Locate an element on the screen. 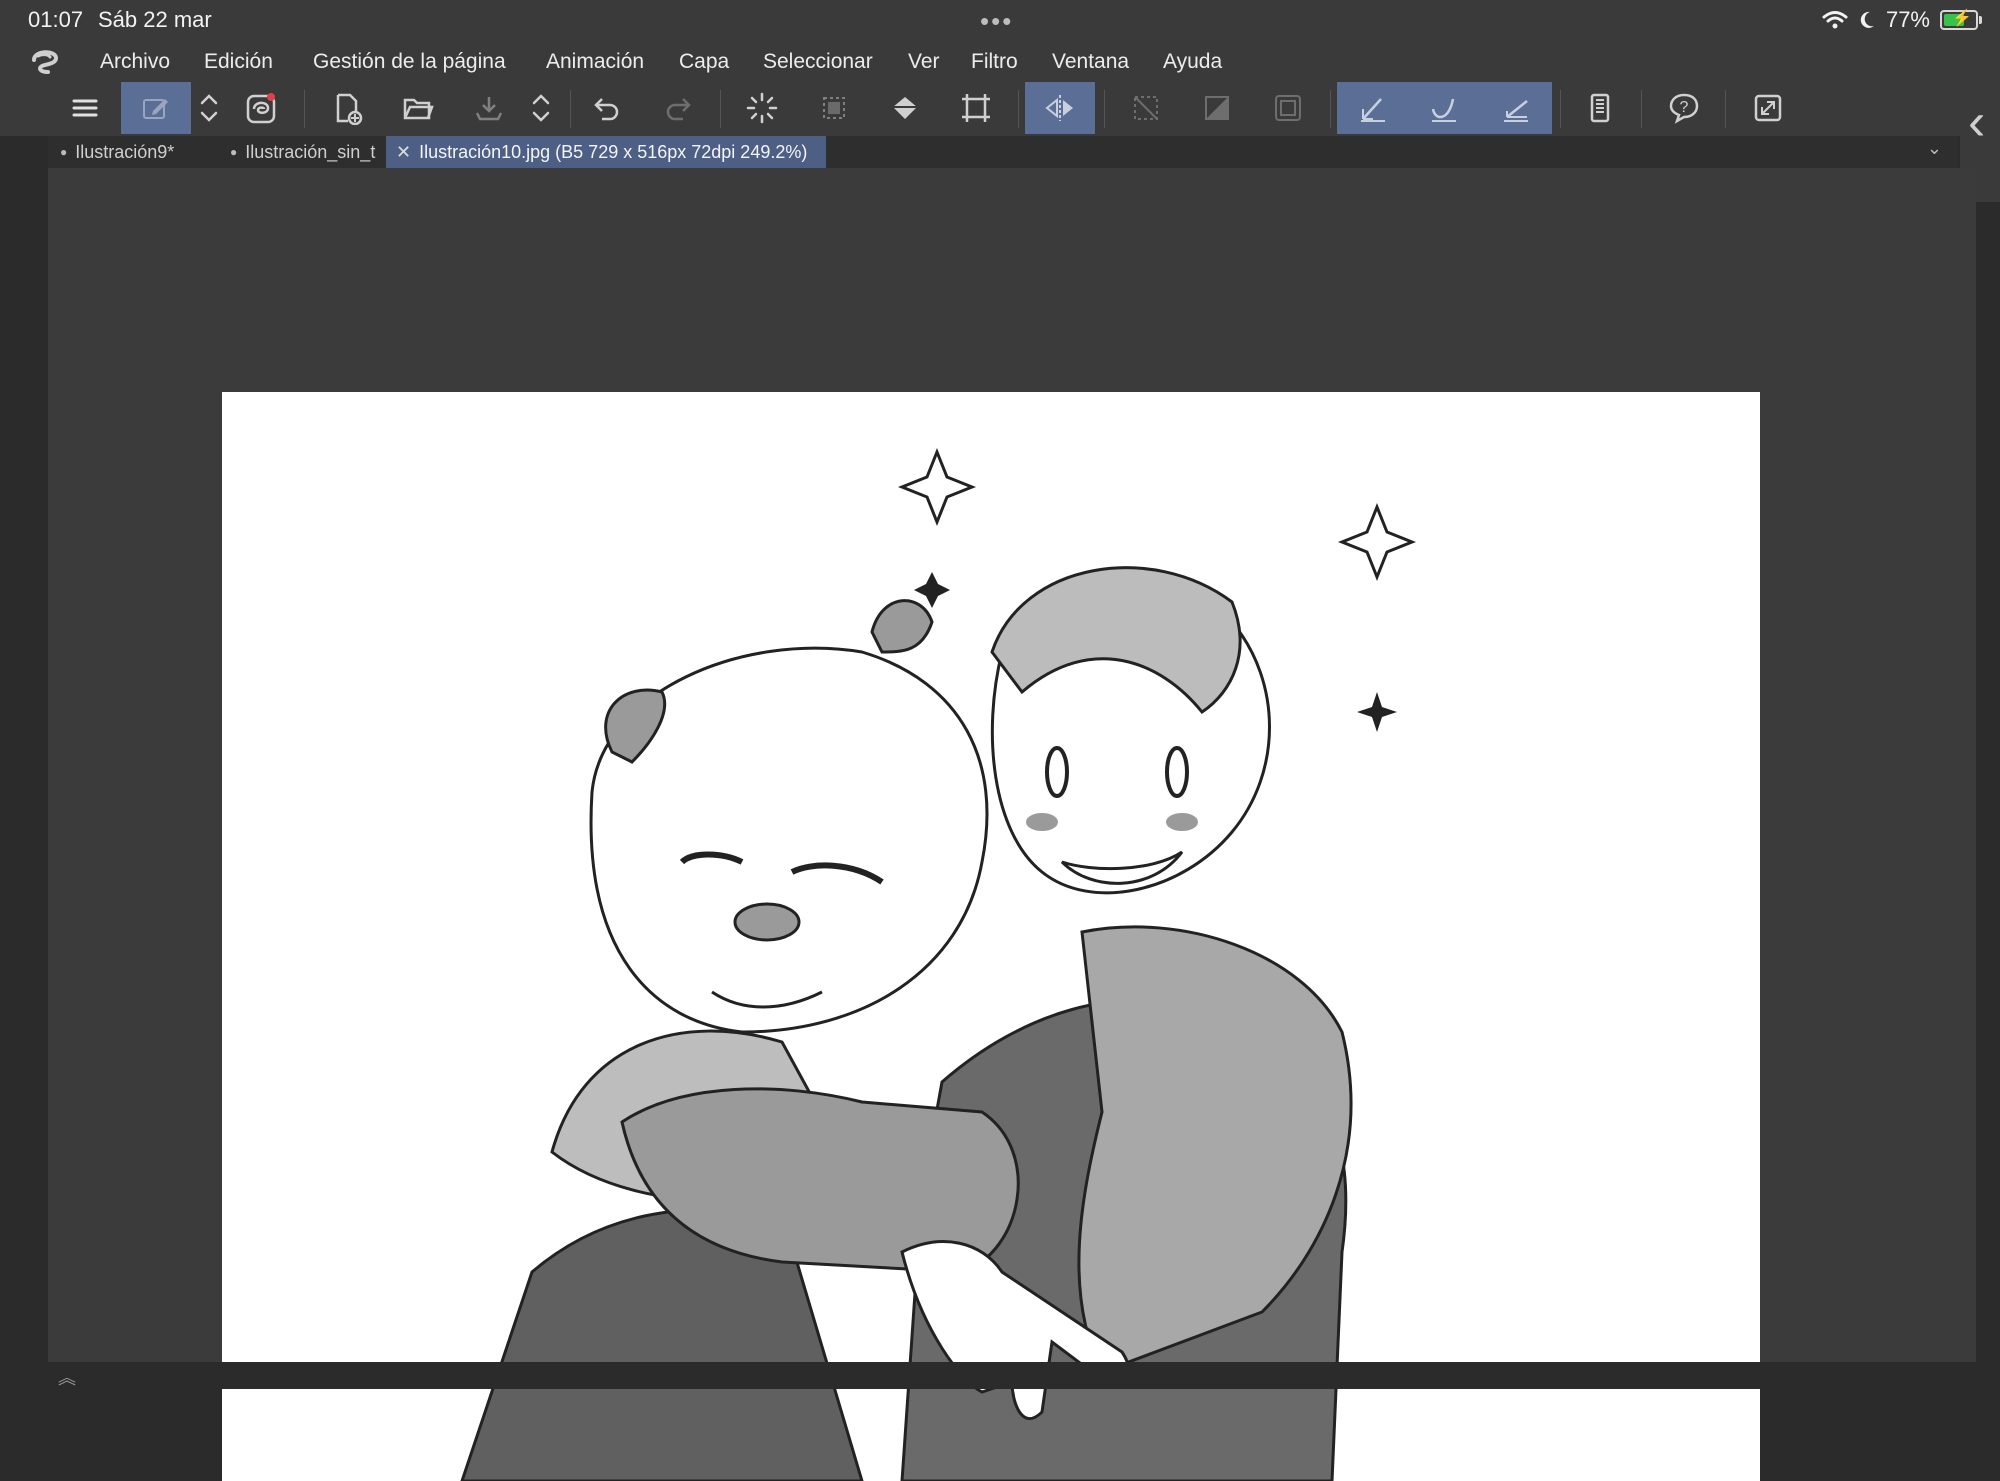 This screenshot has width=2000, height=1481. fill-bucket-icon is located at coordinates (905, 108).